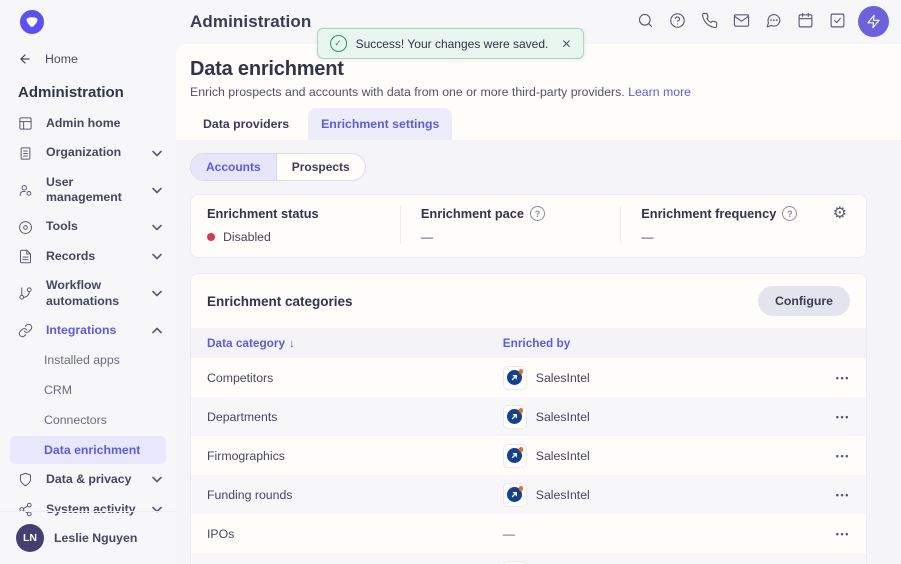 The width and height of the screenshot is (901, 564). What do you see at coordinates (30, 538) in the screenshot?
I see `avatar: LN` at bounding box center [30, 538].